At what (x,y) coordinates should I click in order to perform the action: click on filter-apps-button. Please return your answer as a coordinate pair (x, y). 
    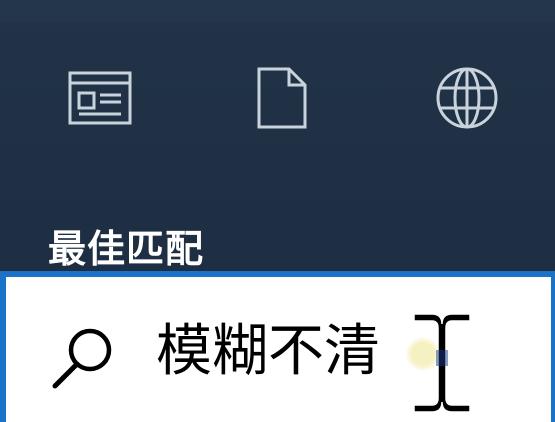
    Looking at the image, I should click on (100, 97).